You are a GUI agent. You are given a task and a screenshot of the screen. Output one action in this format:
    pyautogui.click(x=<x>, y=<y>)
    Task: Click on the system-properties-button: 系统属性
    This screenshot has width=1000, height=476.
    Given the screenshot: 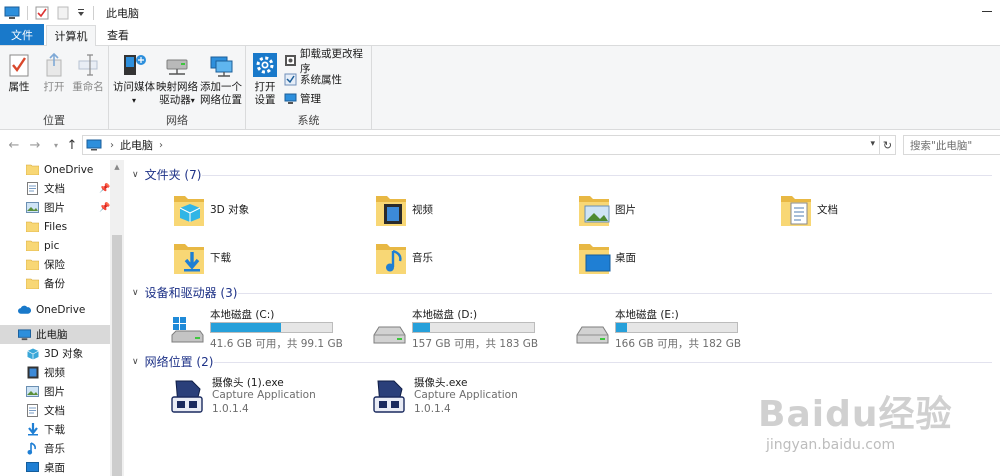 What is the action you would take?
    pyautogui.click(x=313, y=79)
    